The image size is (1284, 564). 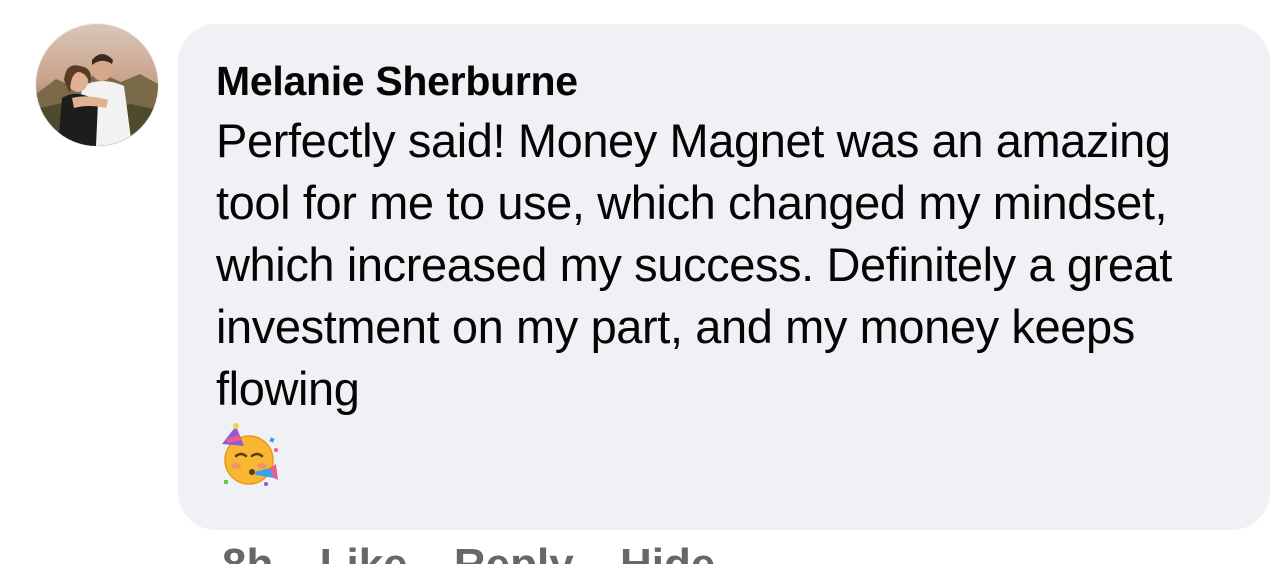 What do you see at coordinates (364, 552) in the screenshot?
I see `like-button: Like` at bounding box center [364, 552].